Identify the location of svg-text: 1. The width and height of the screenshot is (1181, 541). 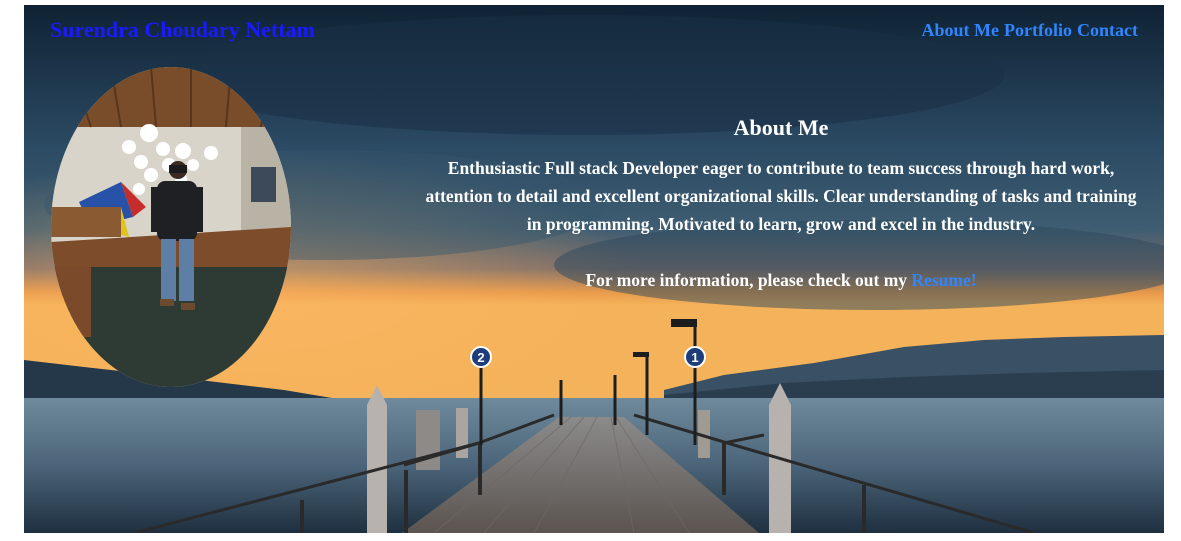
(694, 357).